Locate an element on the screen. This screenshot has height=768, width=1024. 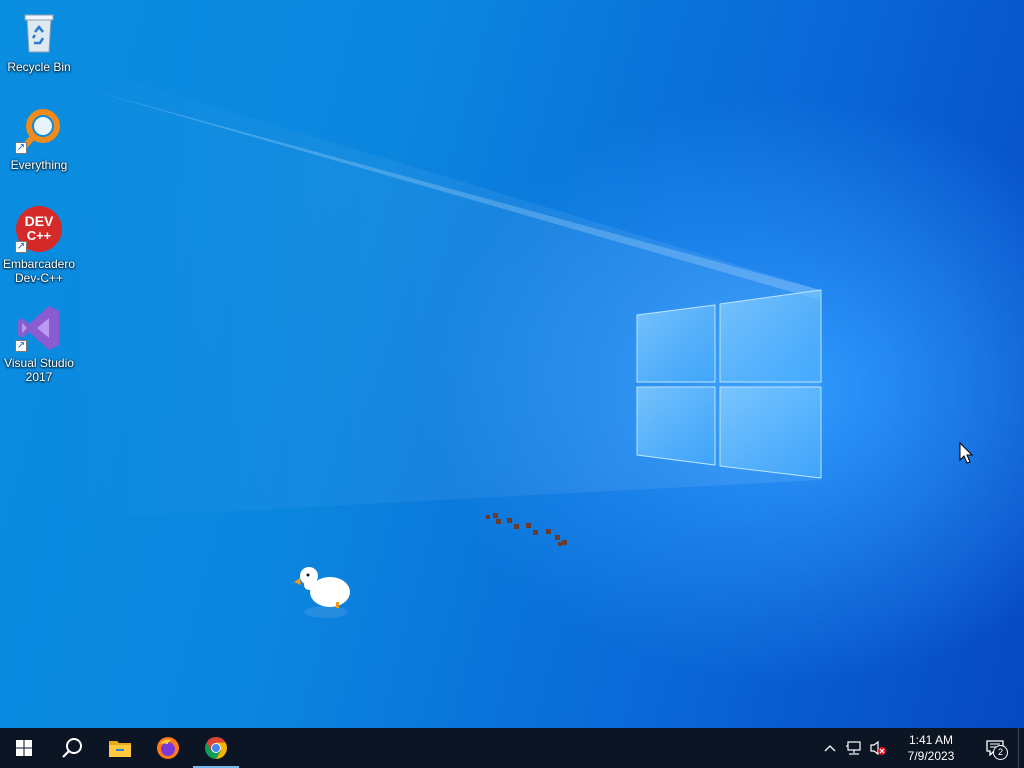
volume-muted-icon is located at coordinates (878, 748).